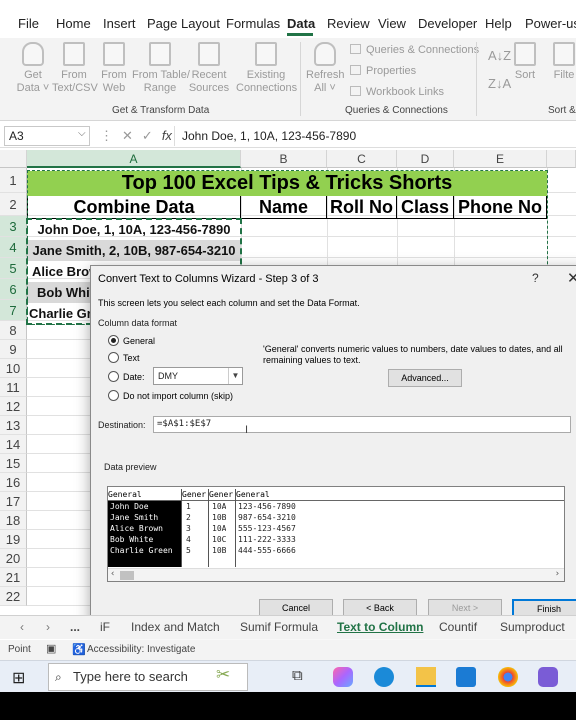 The width and height of the screenshot is (576, 720). What do you see at coordinates (13, 349) in the screenshot?
I see `row-header: 9` at bounding box center [13, 349].